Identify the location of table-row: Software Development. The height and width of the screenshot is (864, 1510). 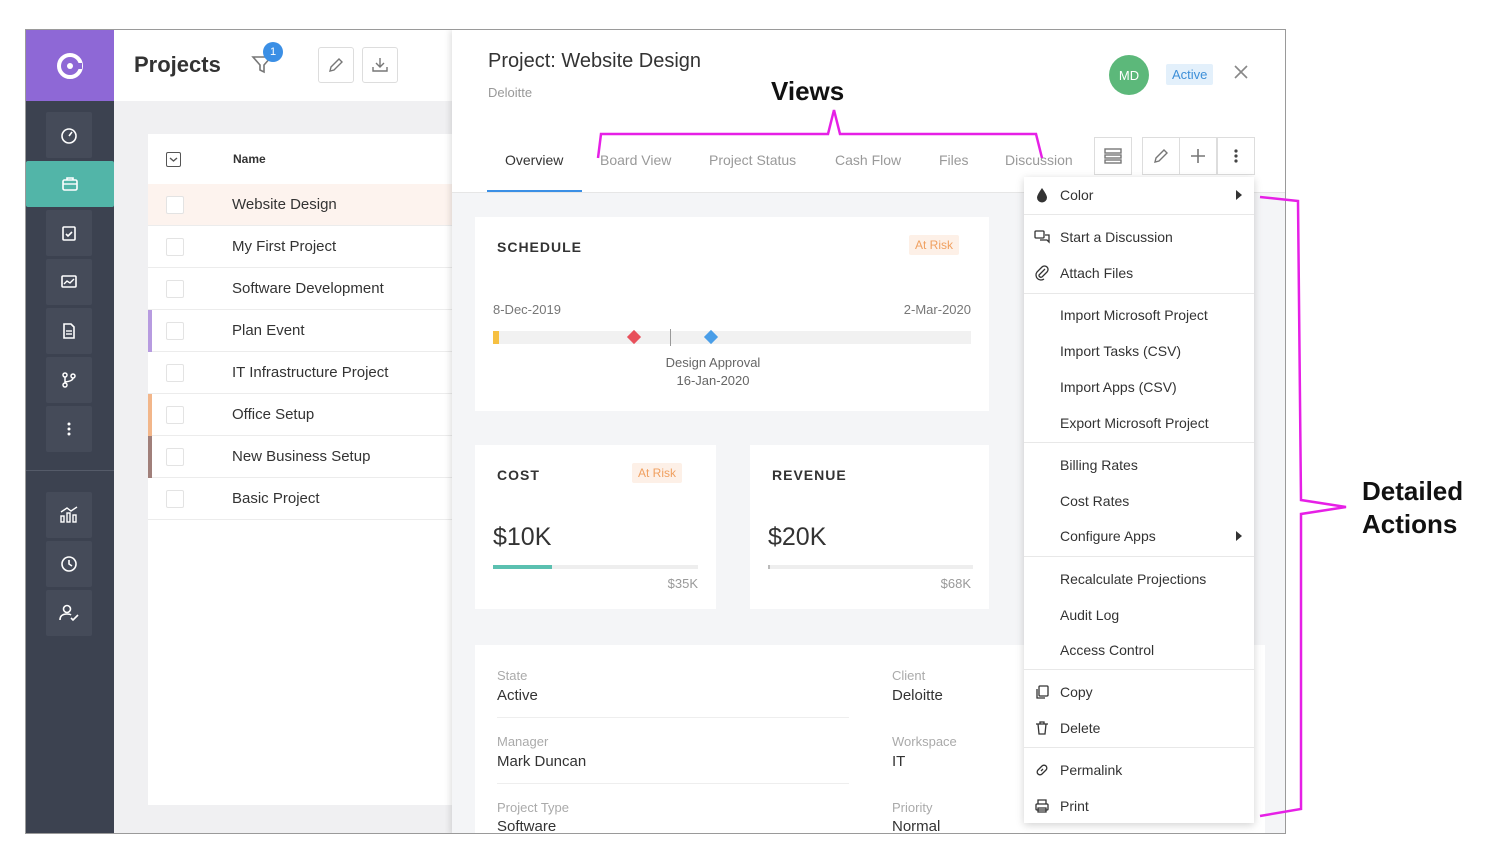
(300, 289).